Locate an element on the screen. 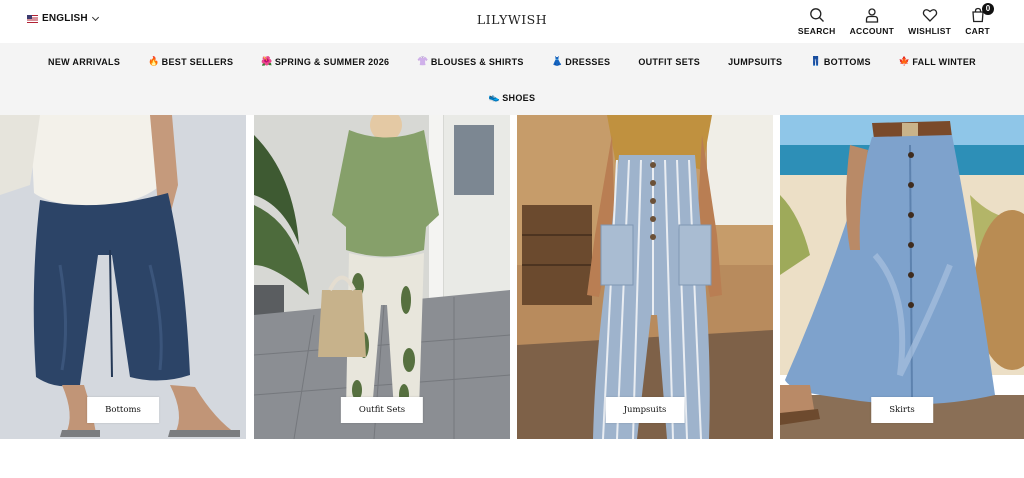 The height and width of the screenshot is (478, 1024). account-button: ACCOUNT is located at coordinates (872, 21).